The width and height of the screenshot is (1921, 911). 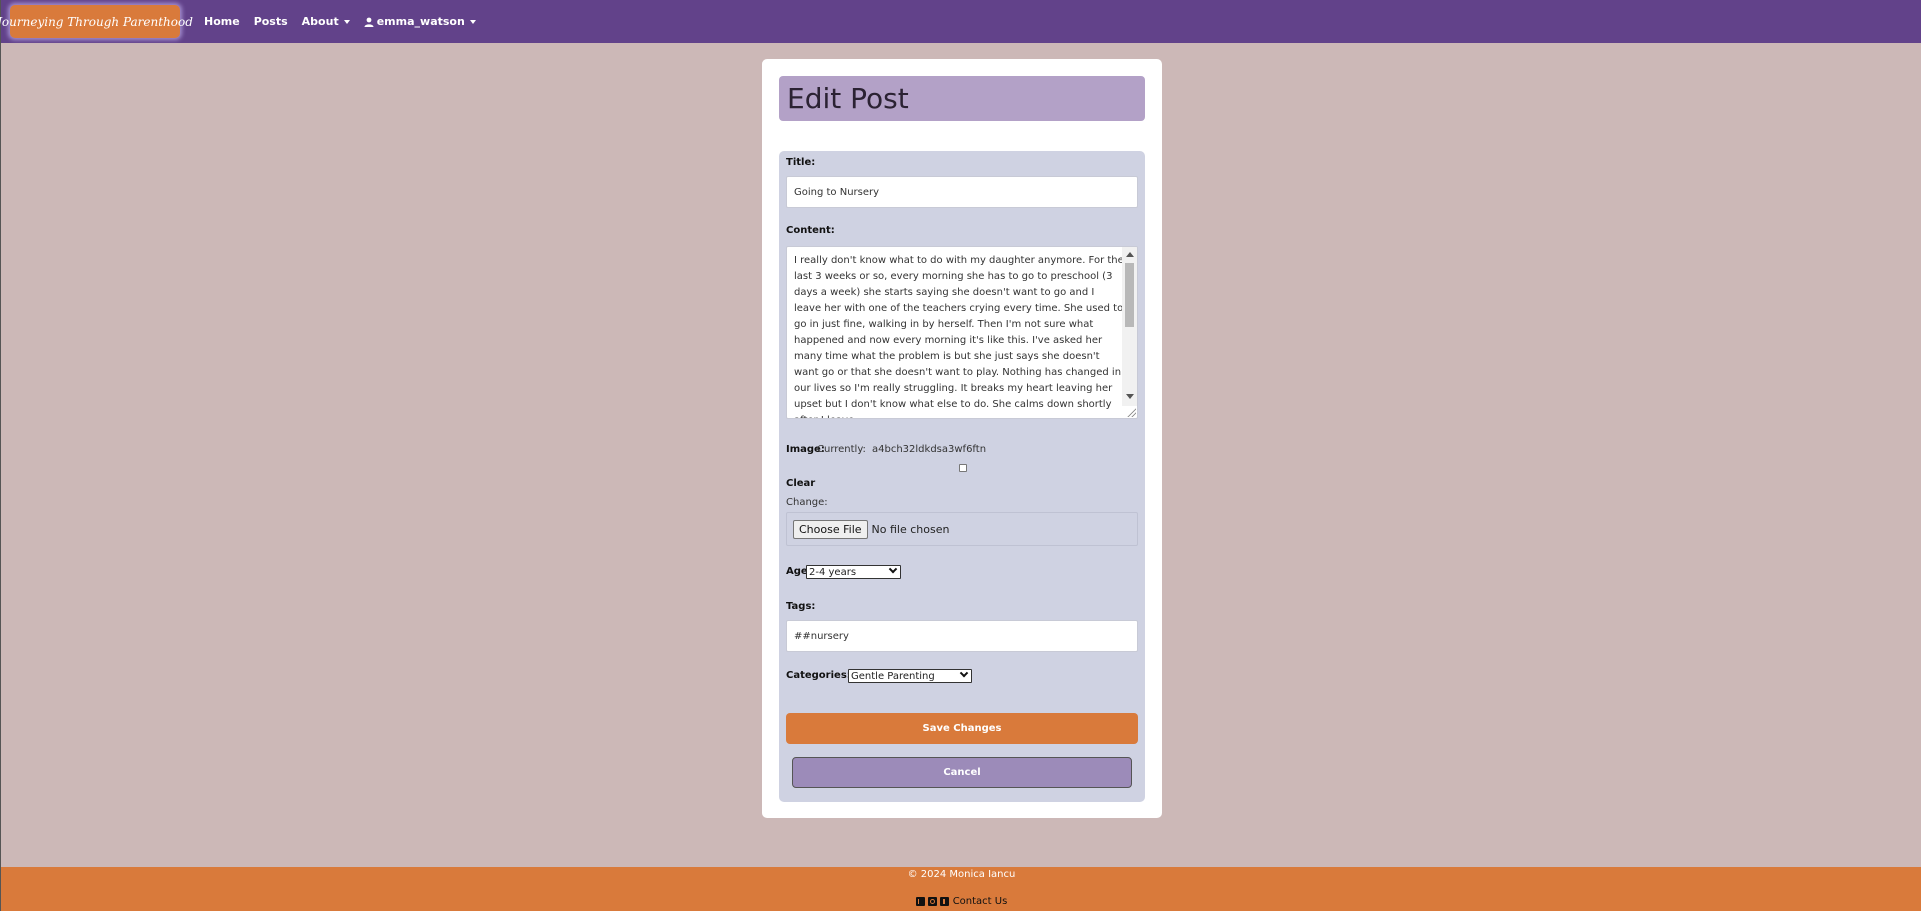 What do you see at coordinates (801, 483) in the screenshot?
I see `clear-label: Clear` at bounding box center [801, 483].